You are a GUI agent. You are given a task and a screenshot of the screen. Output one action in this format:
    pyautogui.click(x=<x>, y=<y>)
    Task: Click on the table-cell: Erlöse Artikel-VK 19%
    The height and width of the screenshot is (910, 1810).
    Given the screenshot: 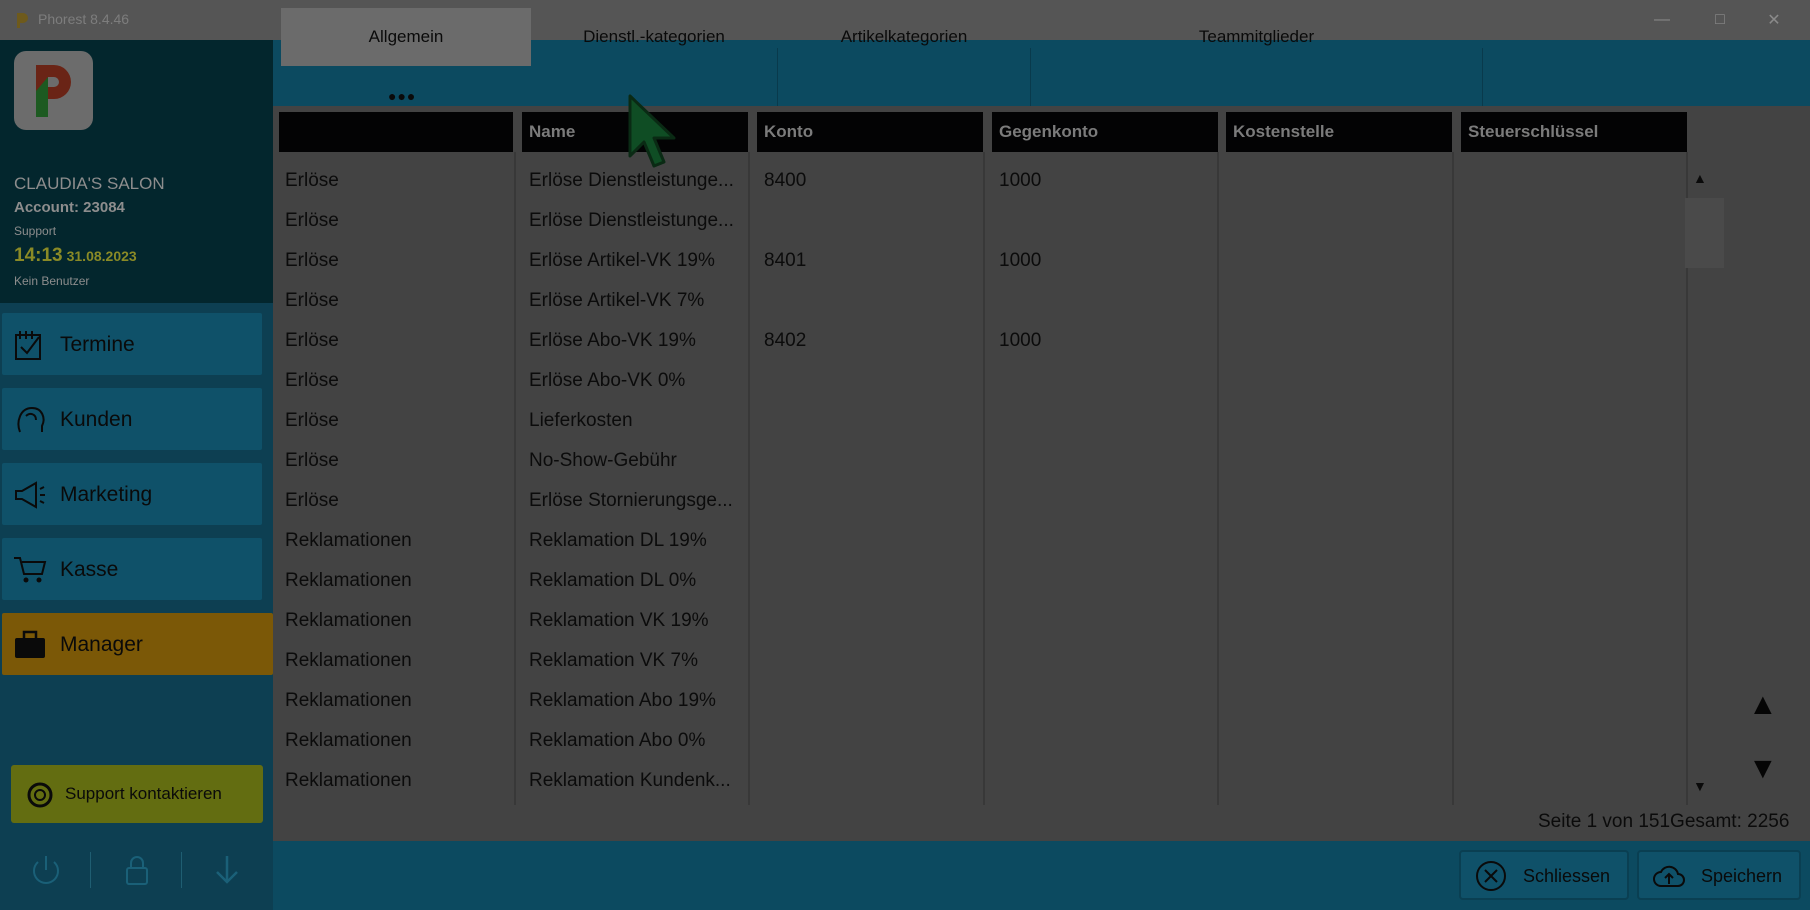 What is the action you would take?
    pyautogui.click(x=622, y=261)
    